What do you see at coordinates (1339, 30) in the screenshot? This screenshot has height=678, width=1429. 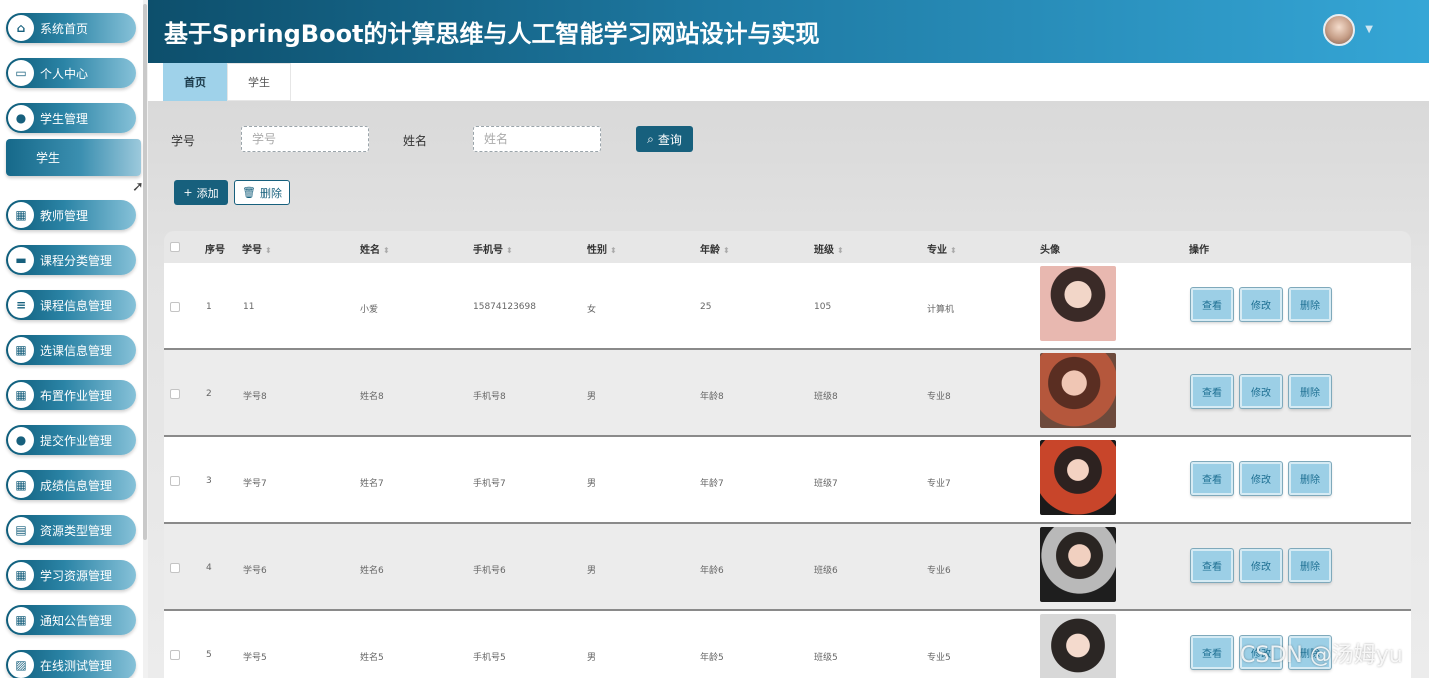 I see `user-avatar` at bounding box center [1339, 30].